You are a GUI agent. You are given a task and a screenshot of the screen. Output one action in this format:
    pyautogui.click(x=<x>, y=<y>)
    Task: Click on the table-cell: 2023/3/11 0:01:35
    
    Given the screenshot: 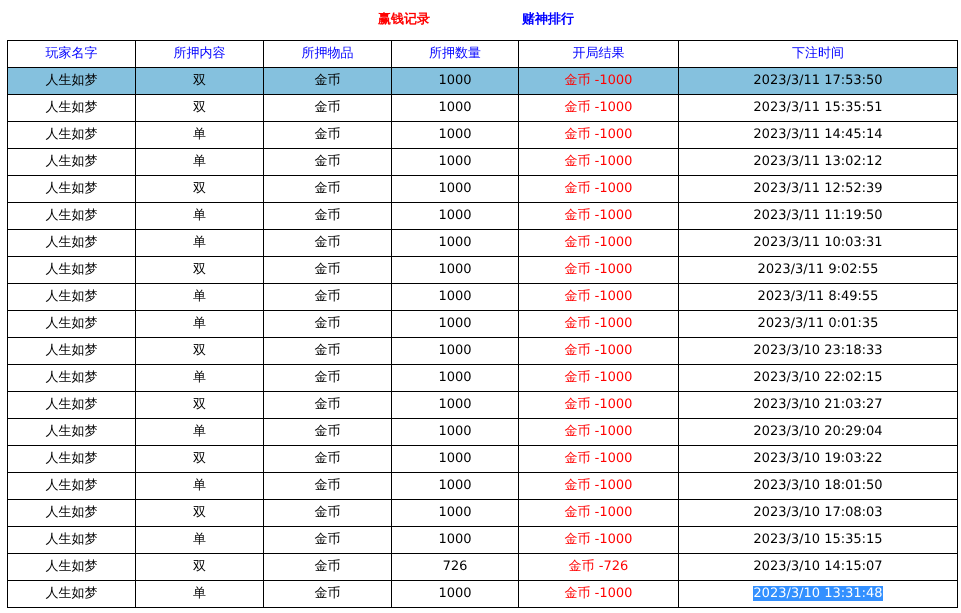 What is the action you would take?
    pyautogui.click(x=818, y=324)
    